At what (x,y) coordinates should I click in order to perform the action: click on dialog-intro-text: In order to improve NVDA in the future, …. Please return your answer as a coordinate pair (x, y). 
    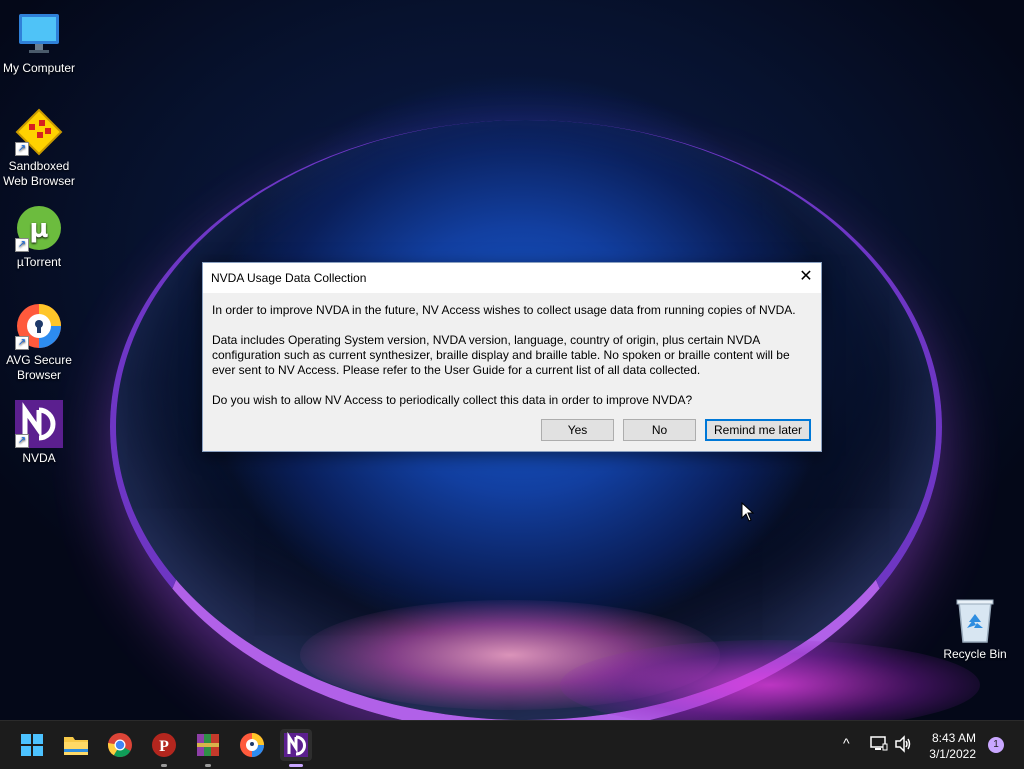
    Looking at the image, I should click on (504, 310).